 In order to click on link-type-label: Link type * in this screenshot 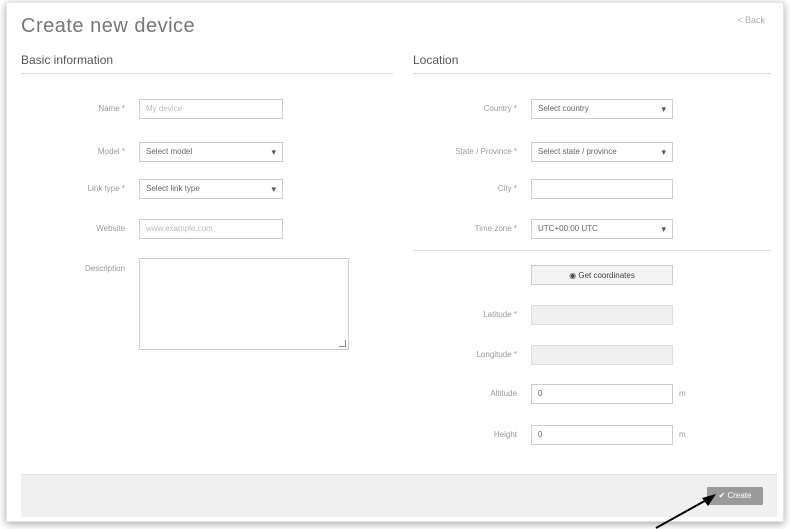, I will do `click(106, 188)`.